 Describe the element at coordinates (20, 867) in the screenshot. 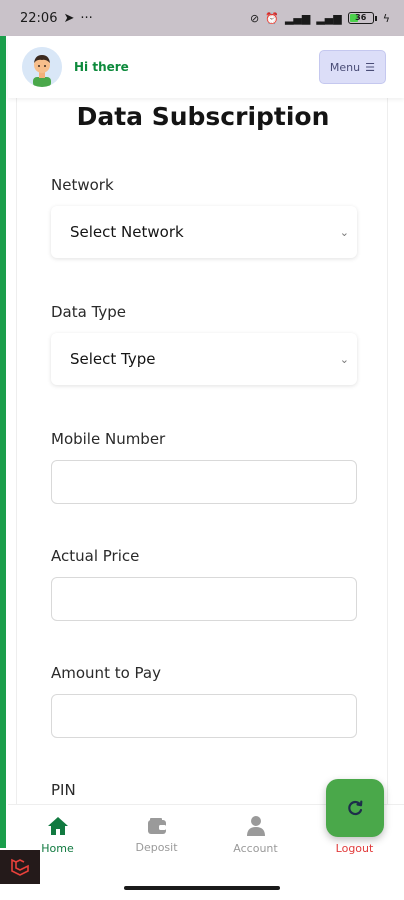

I see `laravel-logo-icon` at that location.